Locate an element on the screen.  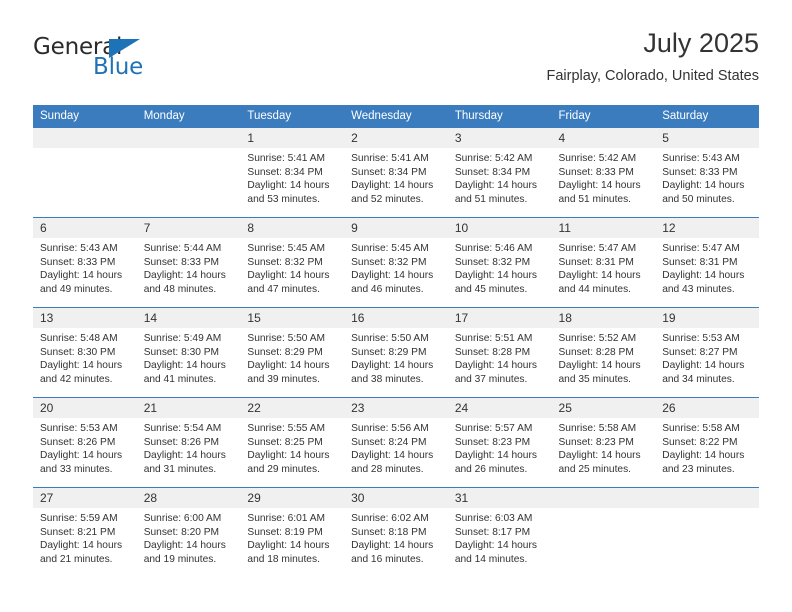
daylight-text-line2: and 47 minutes. is located at coordinates (283, 289).